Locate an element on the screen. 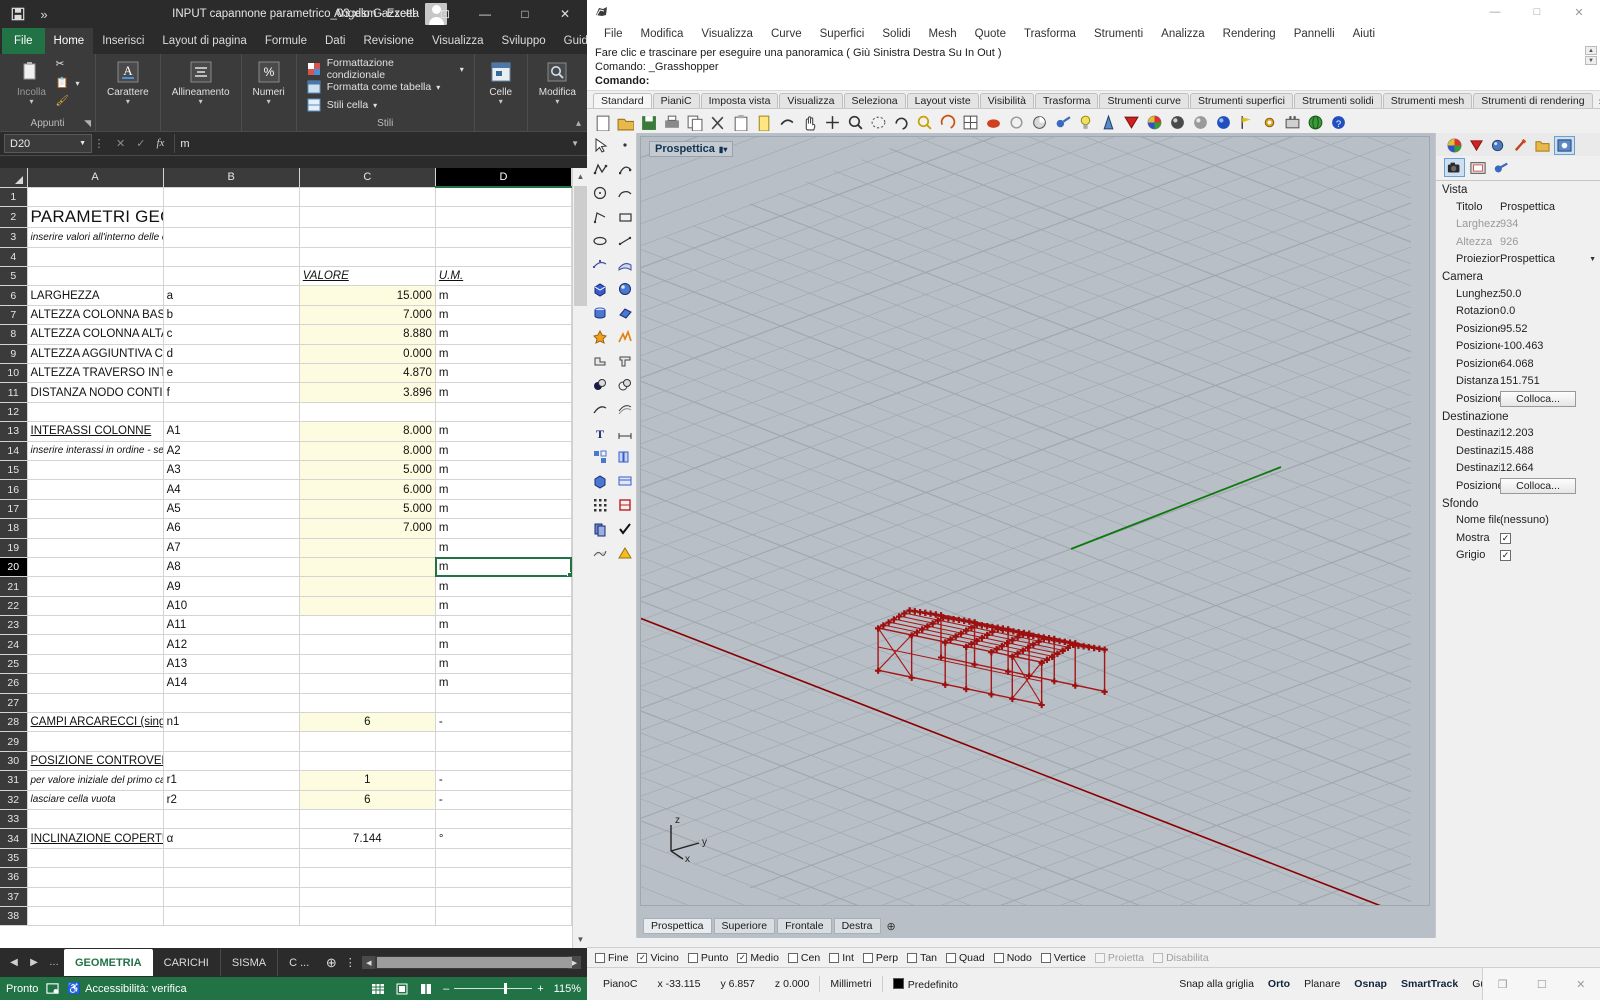 The image size is (1600, 1000). close-icon: ✕ is located at coordinates (1580, 984).